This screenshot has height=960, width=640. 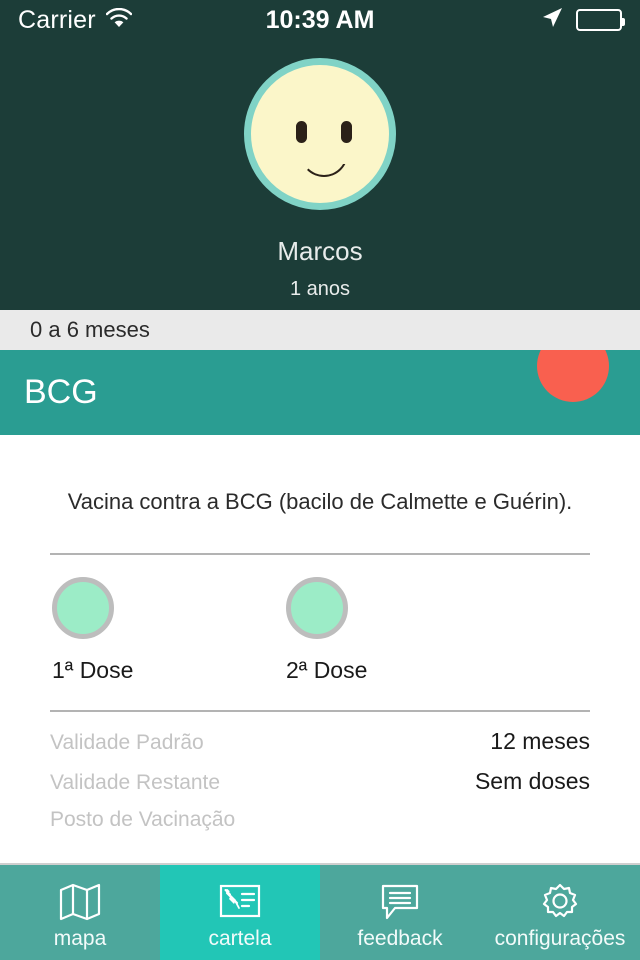 I want to click on info-row-posto-vacinacao: Posto de Vacinação, so click(x=320, y=828).